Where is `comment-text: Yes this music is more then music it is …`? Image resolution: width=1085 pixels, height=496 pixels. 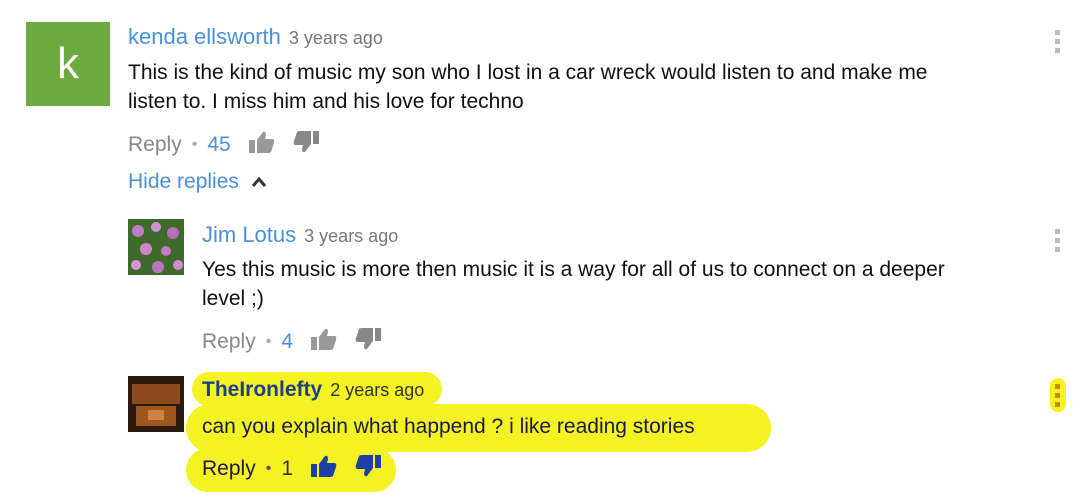 comment-text: Yes this music is more then music it is … is located at coordinates (622, 284).